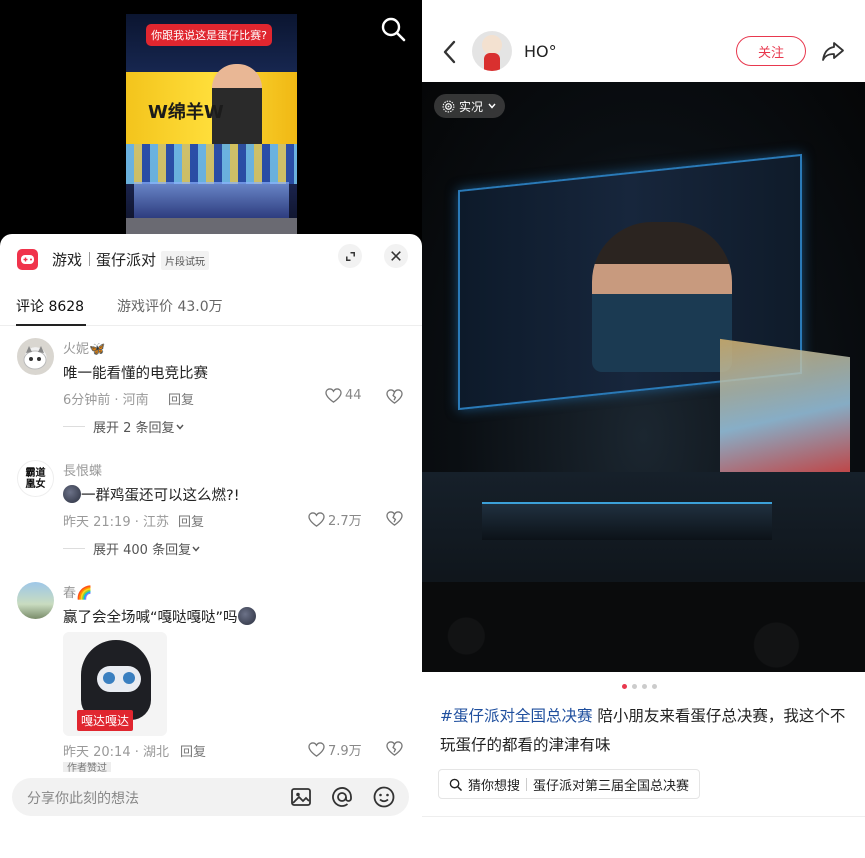 This screenshot has height=858, width=865. Describe the element at coordinates (142, 550) in the screenshot. I see `expand-replies-label: 展开 400 条回复` at that location.